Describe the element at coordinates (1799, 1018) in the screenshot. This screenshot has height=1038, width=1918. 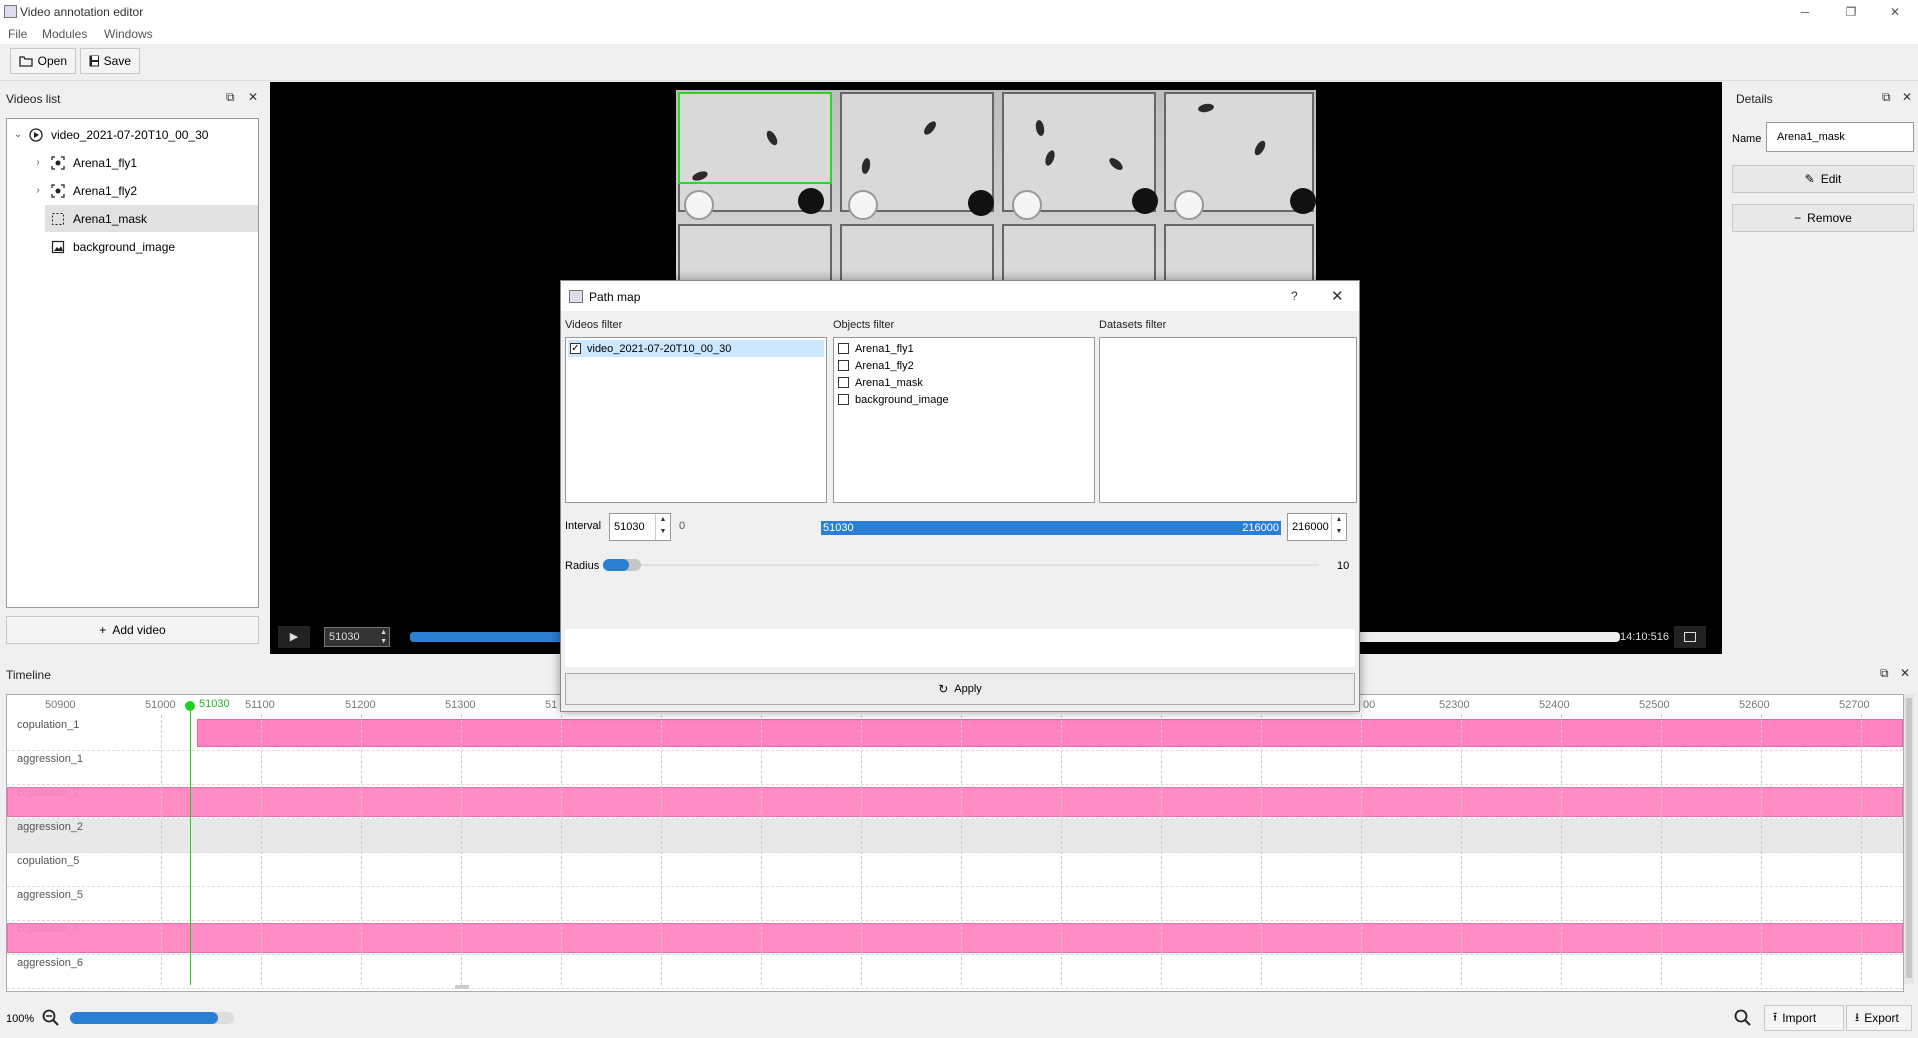
I see `import-label: Import` at that location.